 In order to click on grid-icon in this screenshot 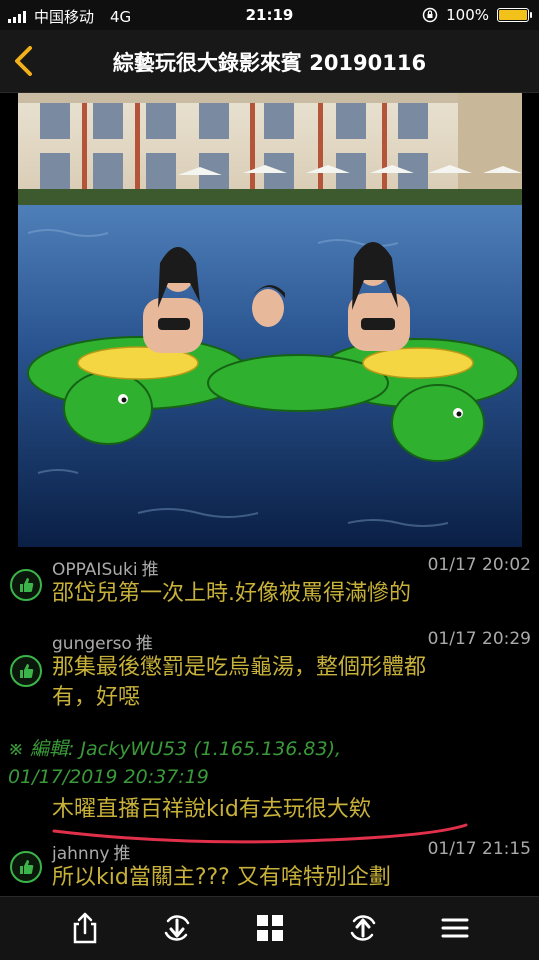, I will do `click(270, 928)`.